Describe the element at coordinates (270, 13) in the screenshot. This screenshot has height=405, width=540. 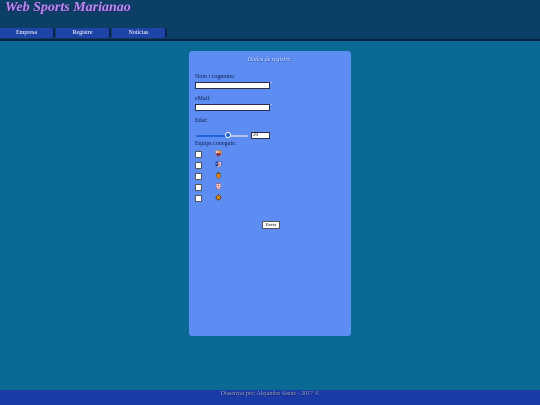
I see `site-header: Web Sports Marianao` at that location.